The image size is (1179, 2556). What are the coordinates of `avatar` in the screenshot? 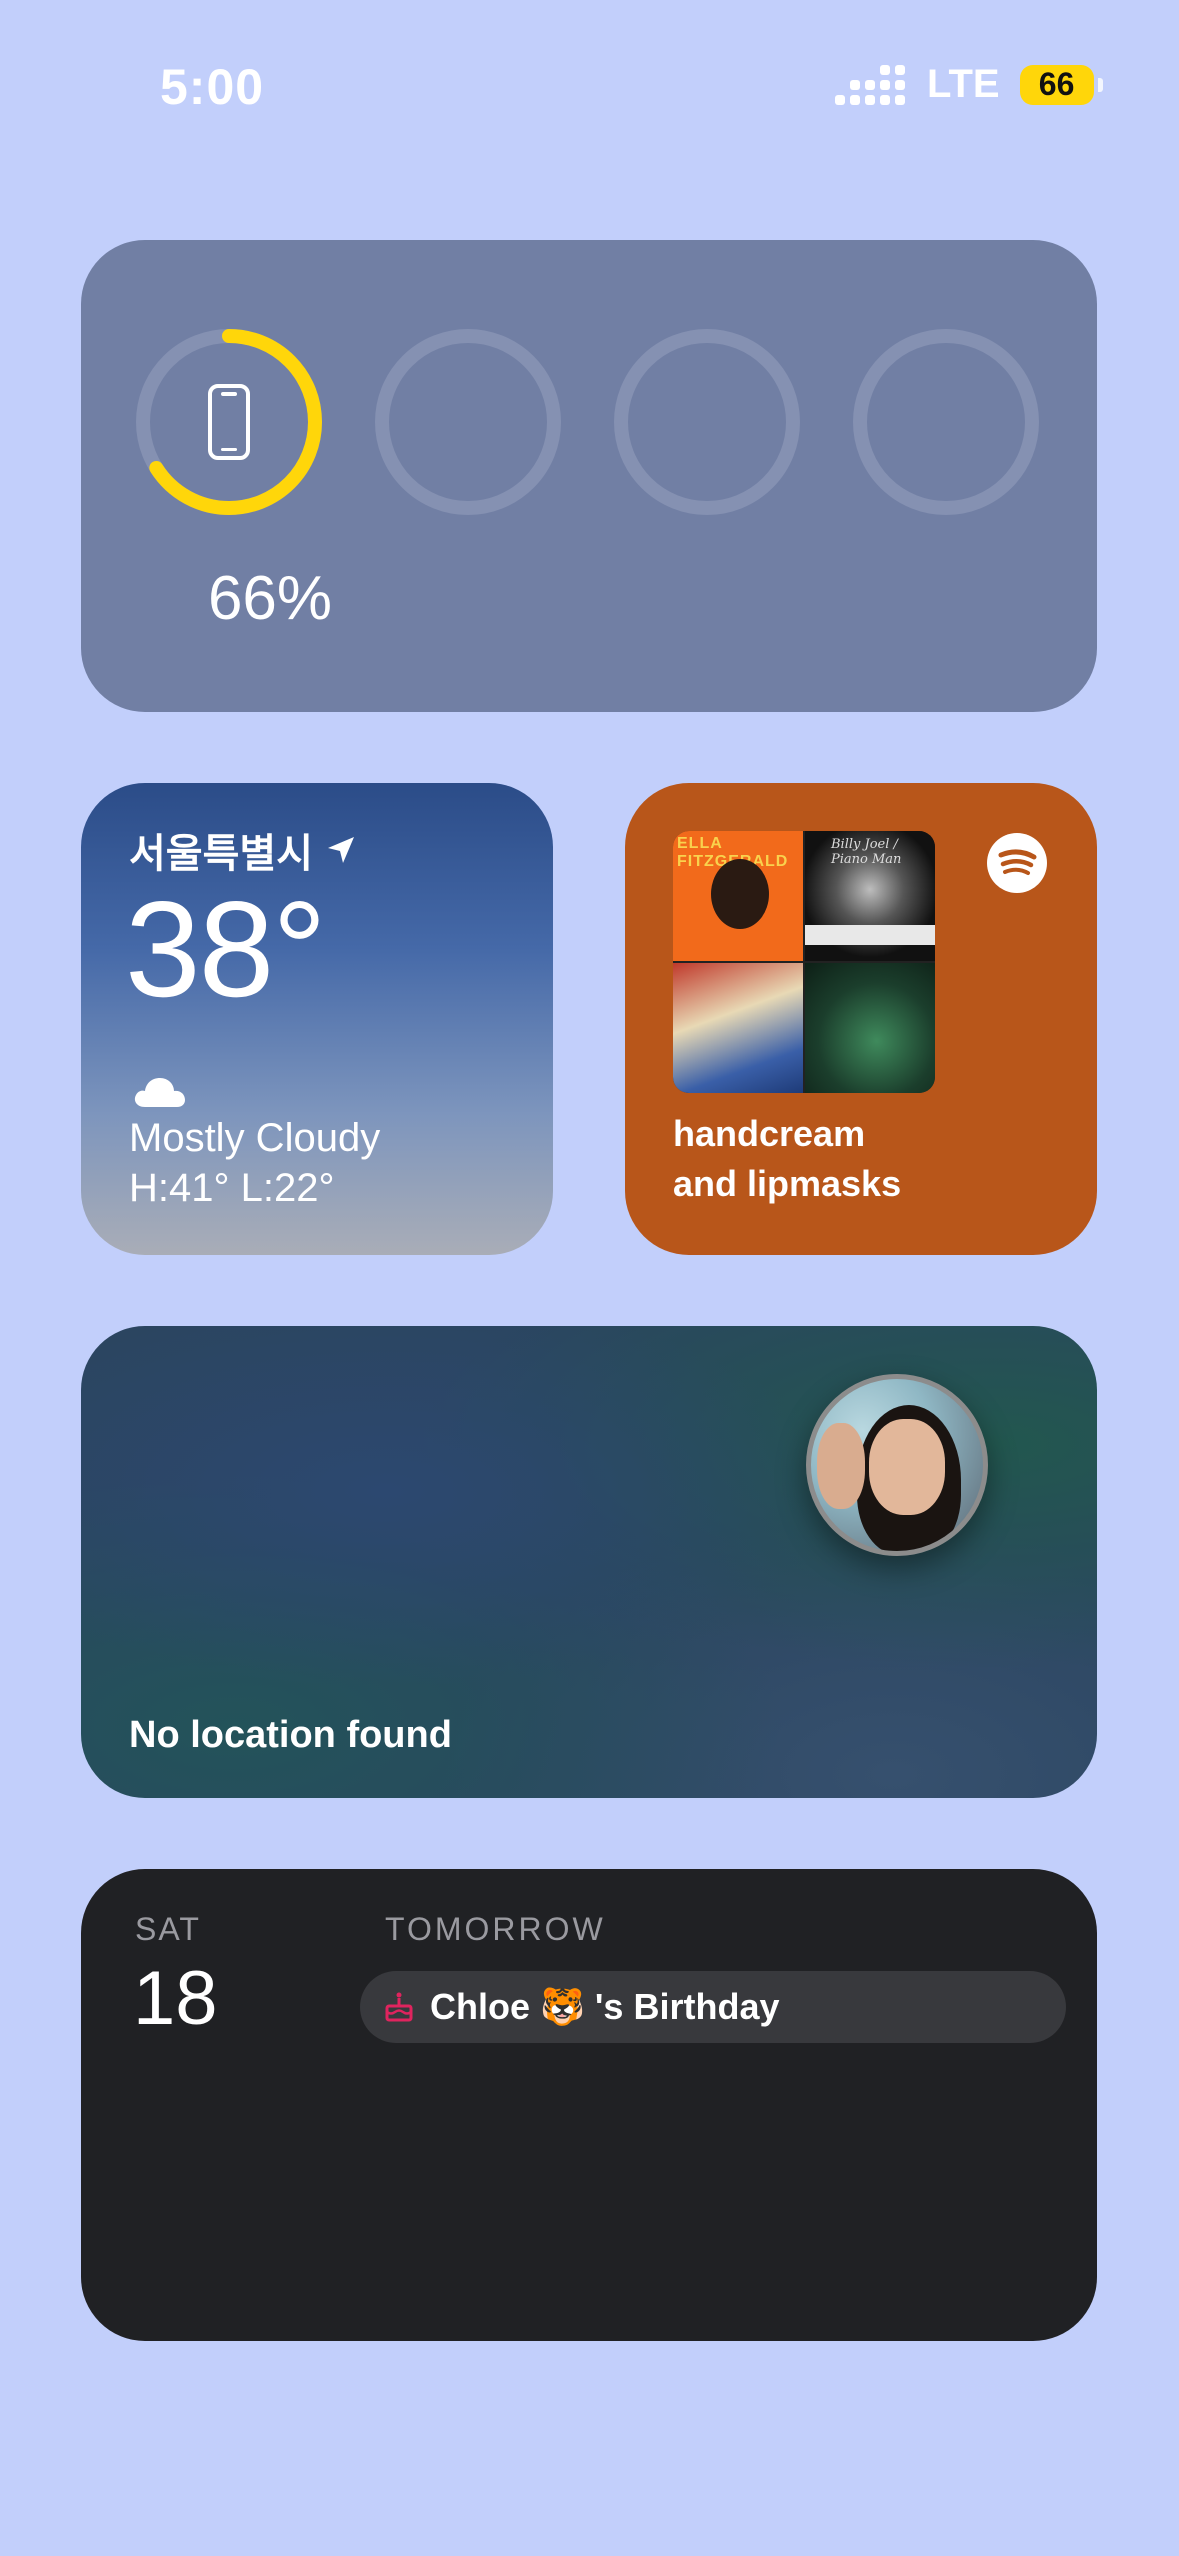 It's located at (897, 1465).